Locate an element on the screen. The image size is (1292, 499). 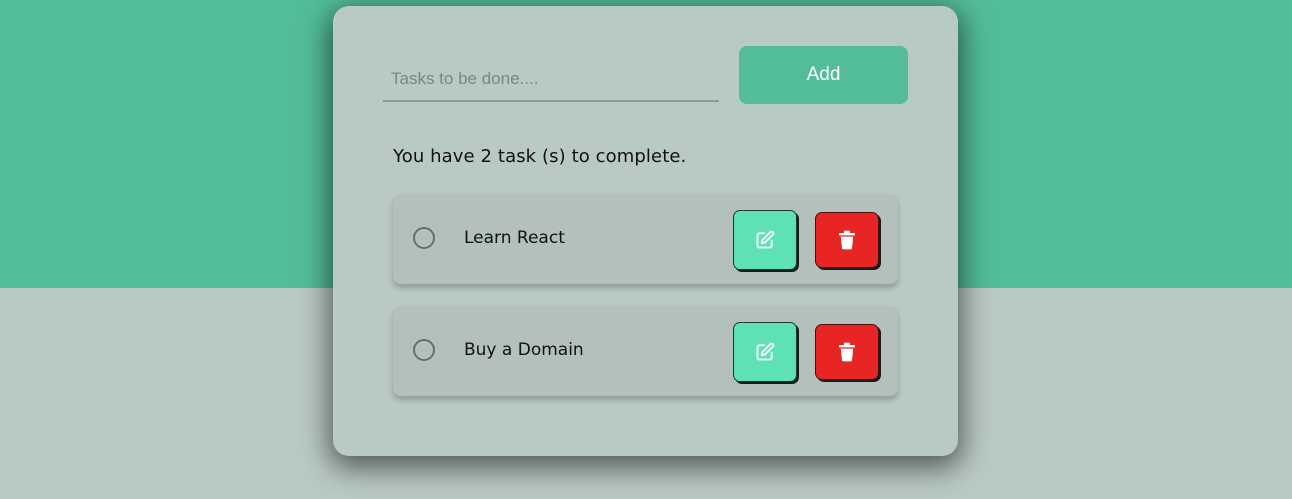
task-label: Buy a Domain is located at coordinates (524, 350).